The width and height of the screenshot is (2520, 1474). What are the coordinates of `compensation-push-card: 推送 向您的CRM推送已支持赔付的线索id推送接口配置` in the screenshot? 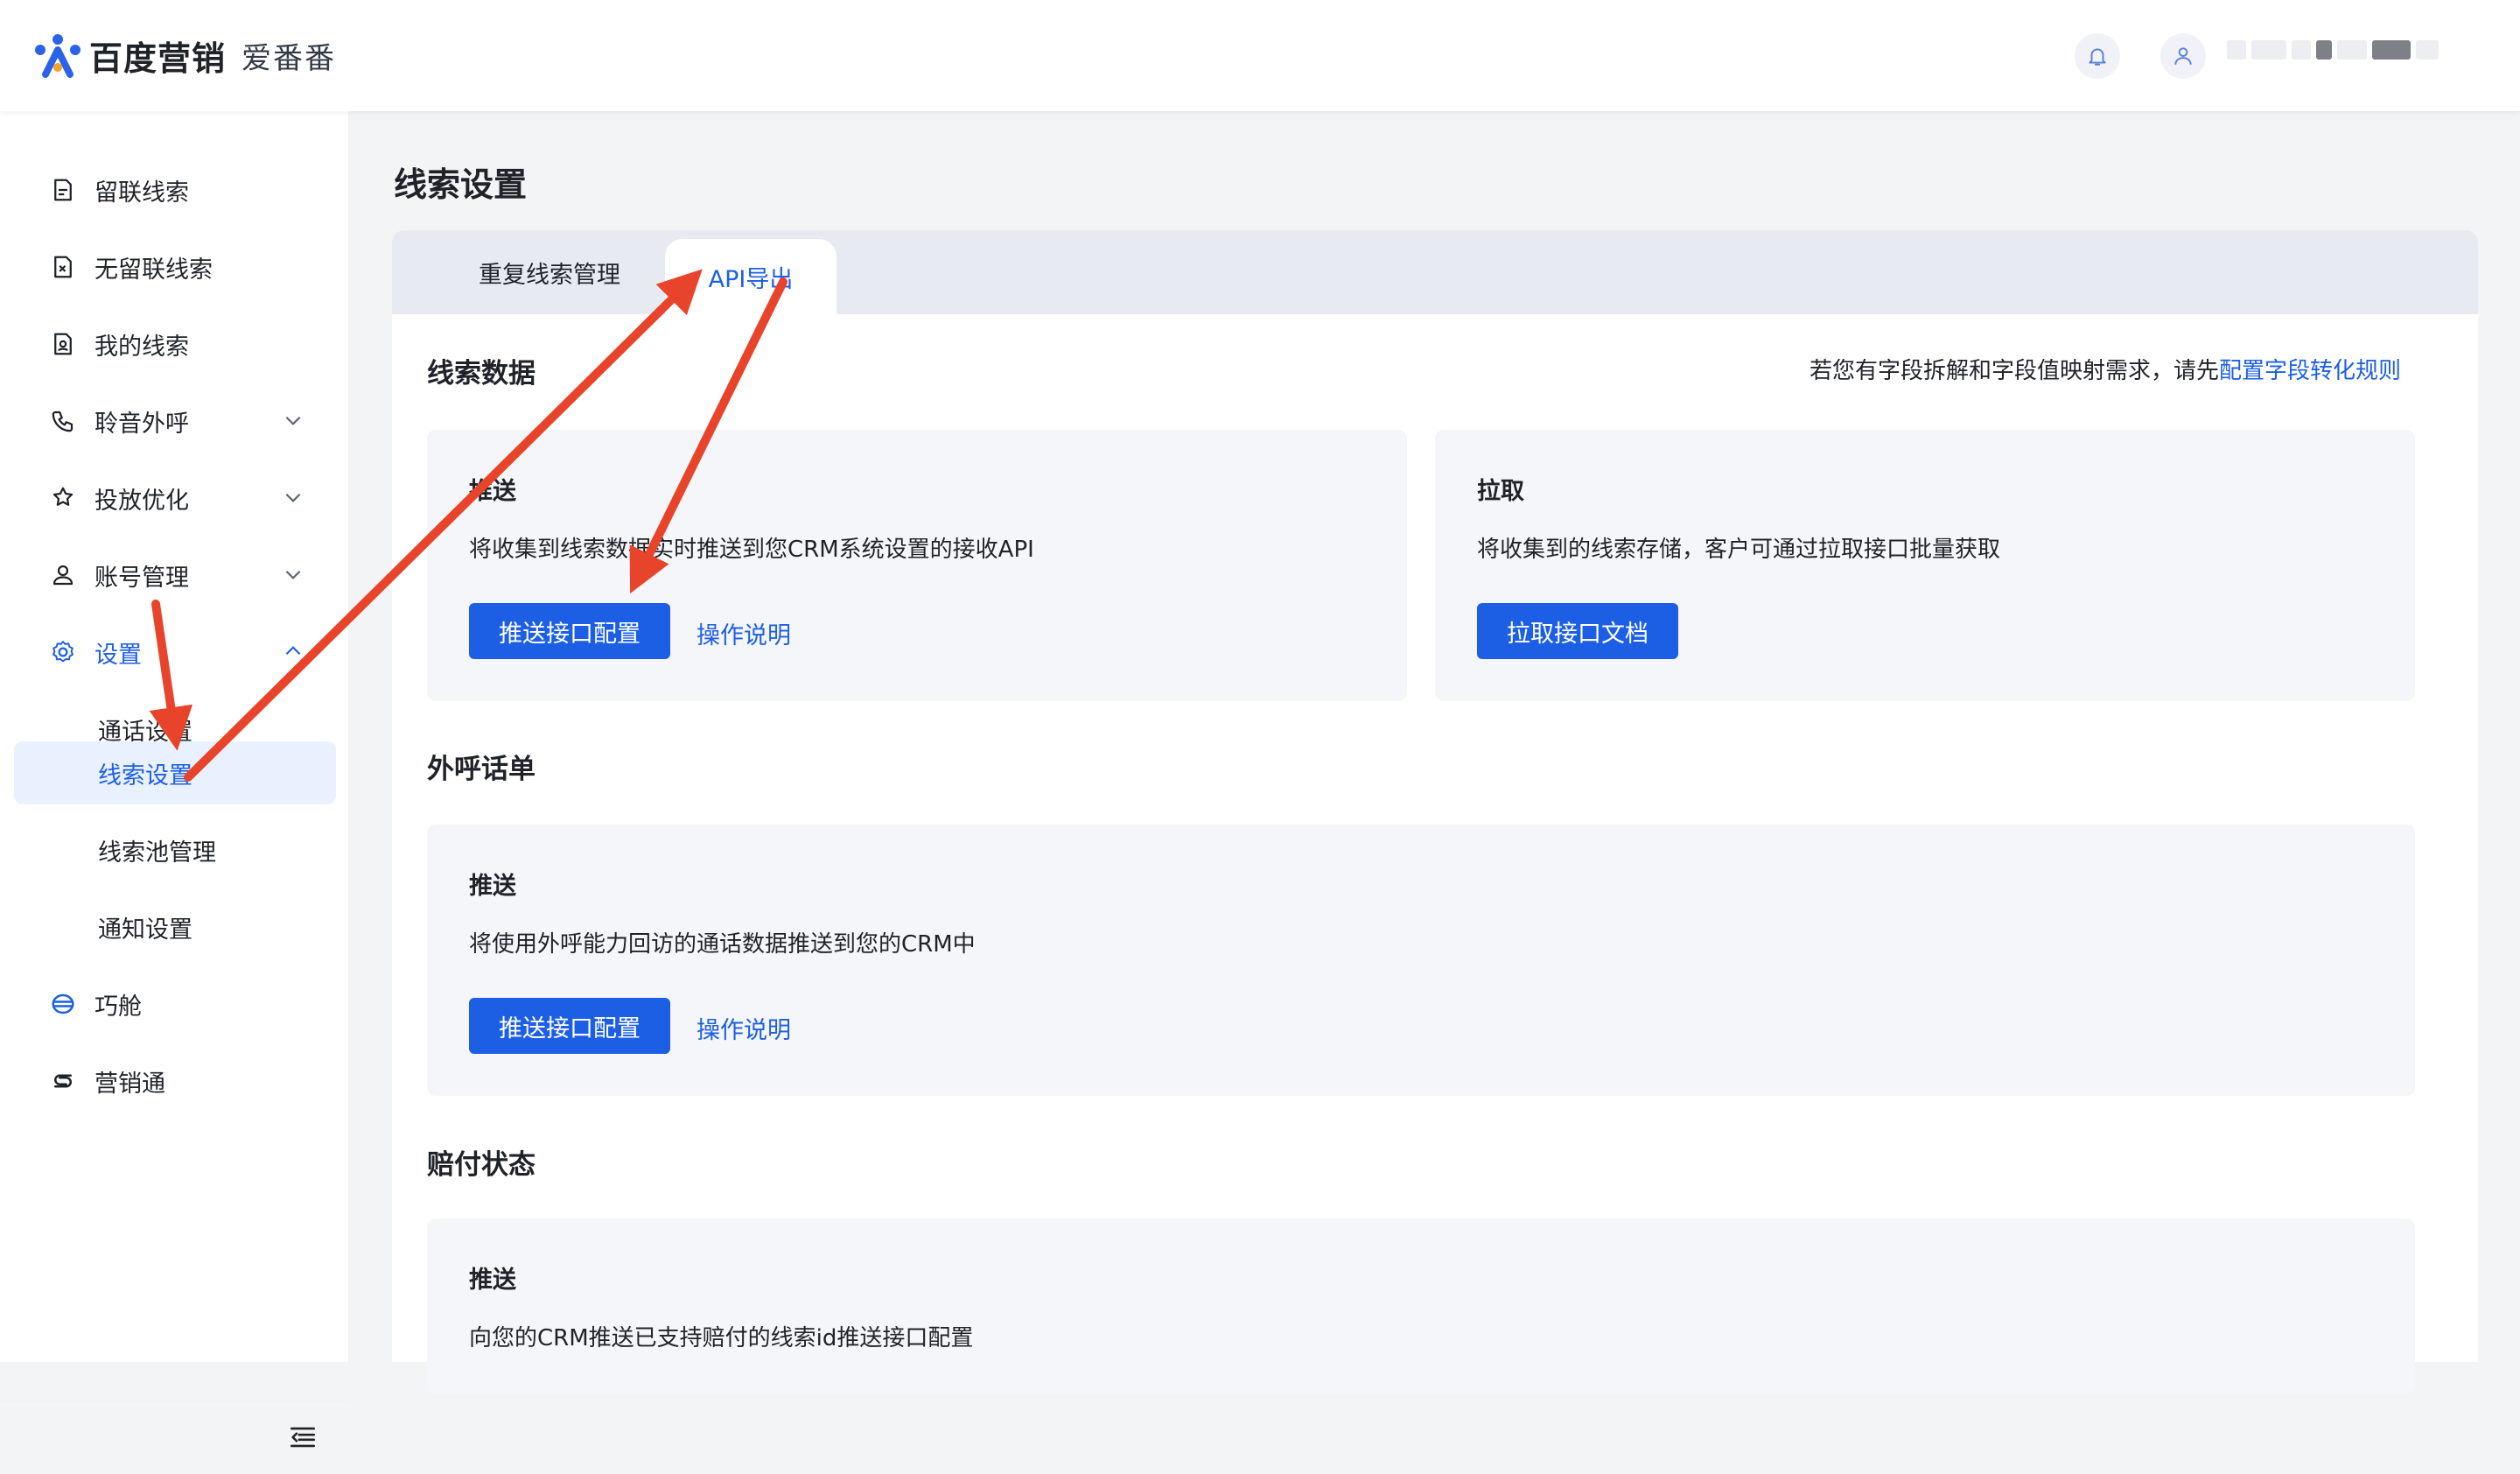 It's located at (1421, 1305).